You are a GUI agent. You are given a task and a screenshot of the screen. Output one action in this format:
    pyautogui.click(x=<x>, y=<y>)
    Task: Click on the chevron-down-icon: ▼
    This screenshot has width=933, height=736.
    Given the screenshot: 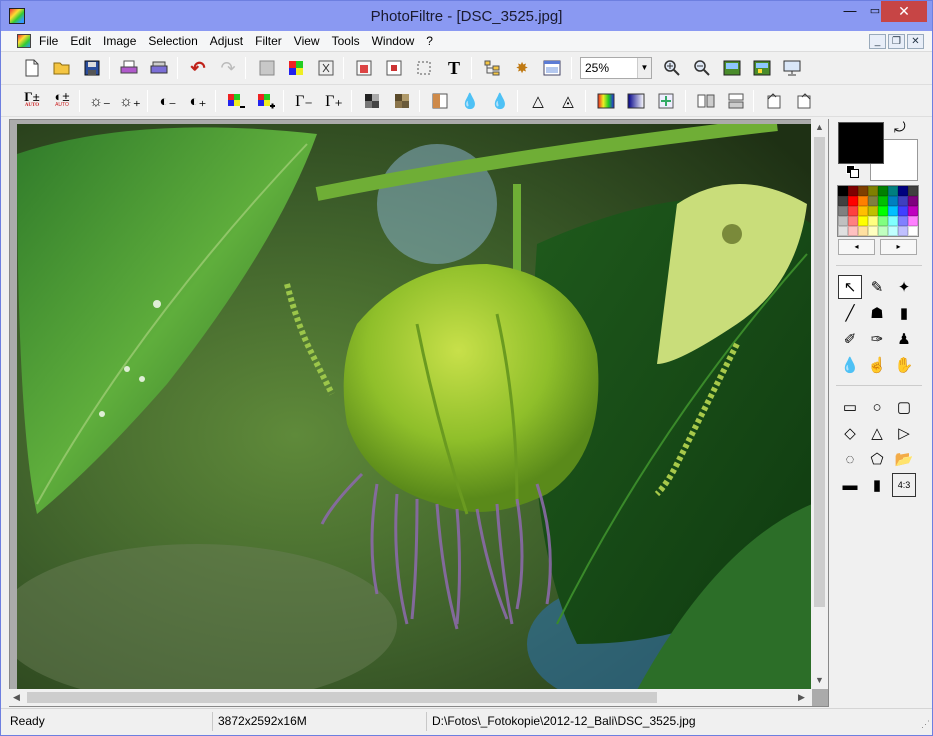 What is the action you would take?
    pyautogui.click(x=644, y=68)
    